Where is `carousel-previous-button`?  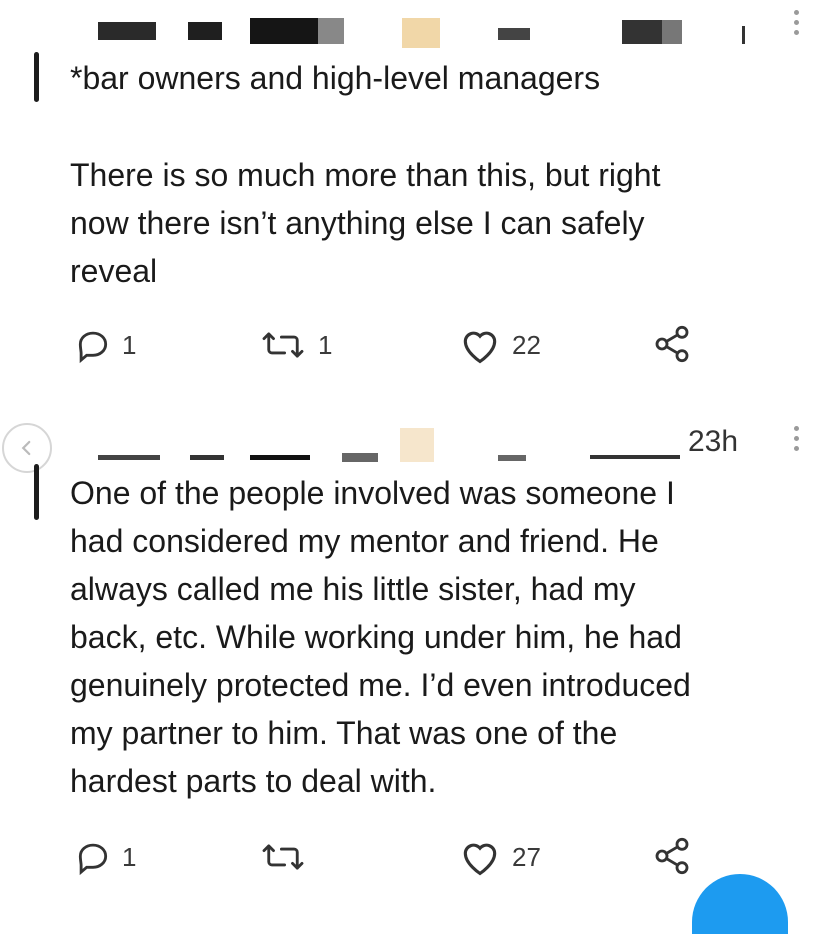
carousel-previous-button is located at coordinates (27, 448).